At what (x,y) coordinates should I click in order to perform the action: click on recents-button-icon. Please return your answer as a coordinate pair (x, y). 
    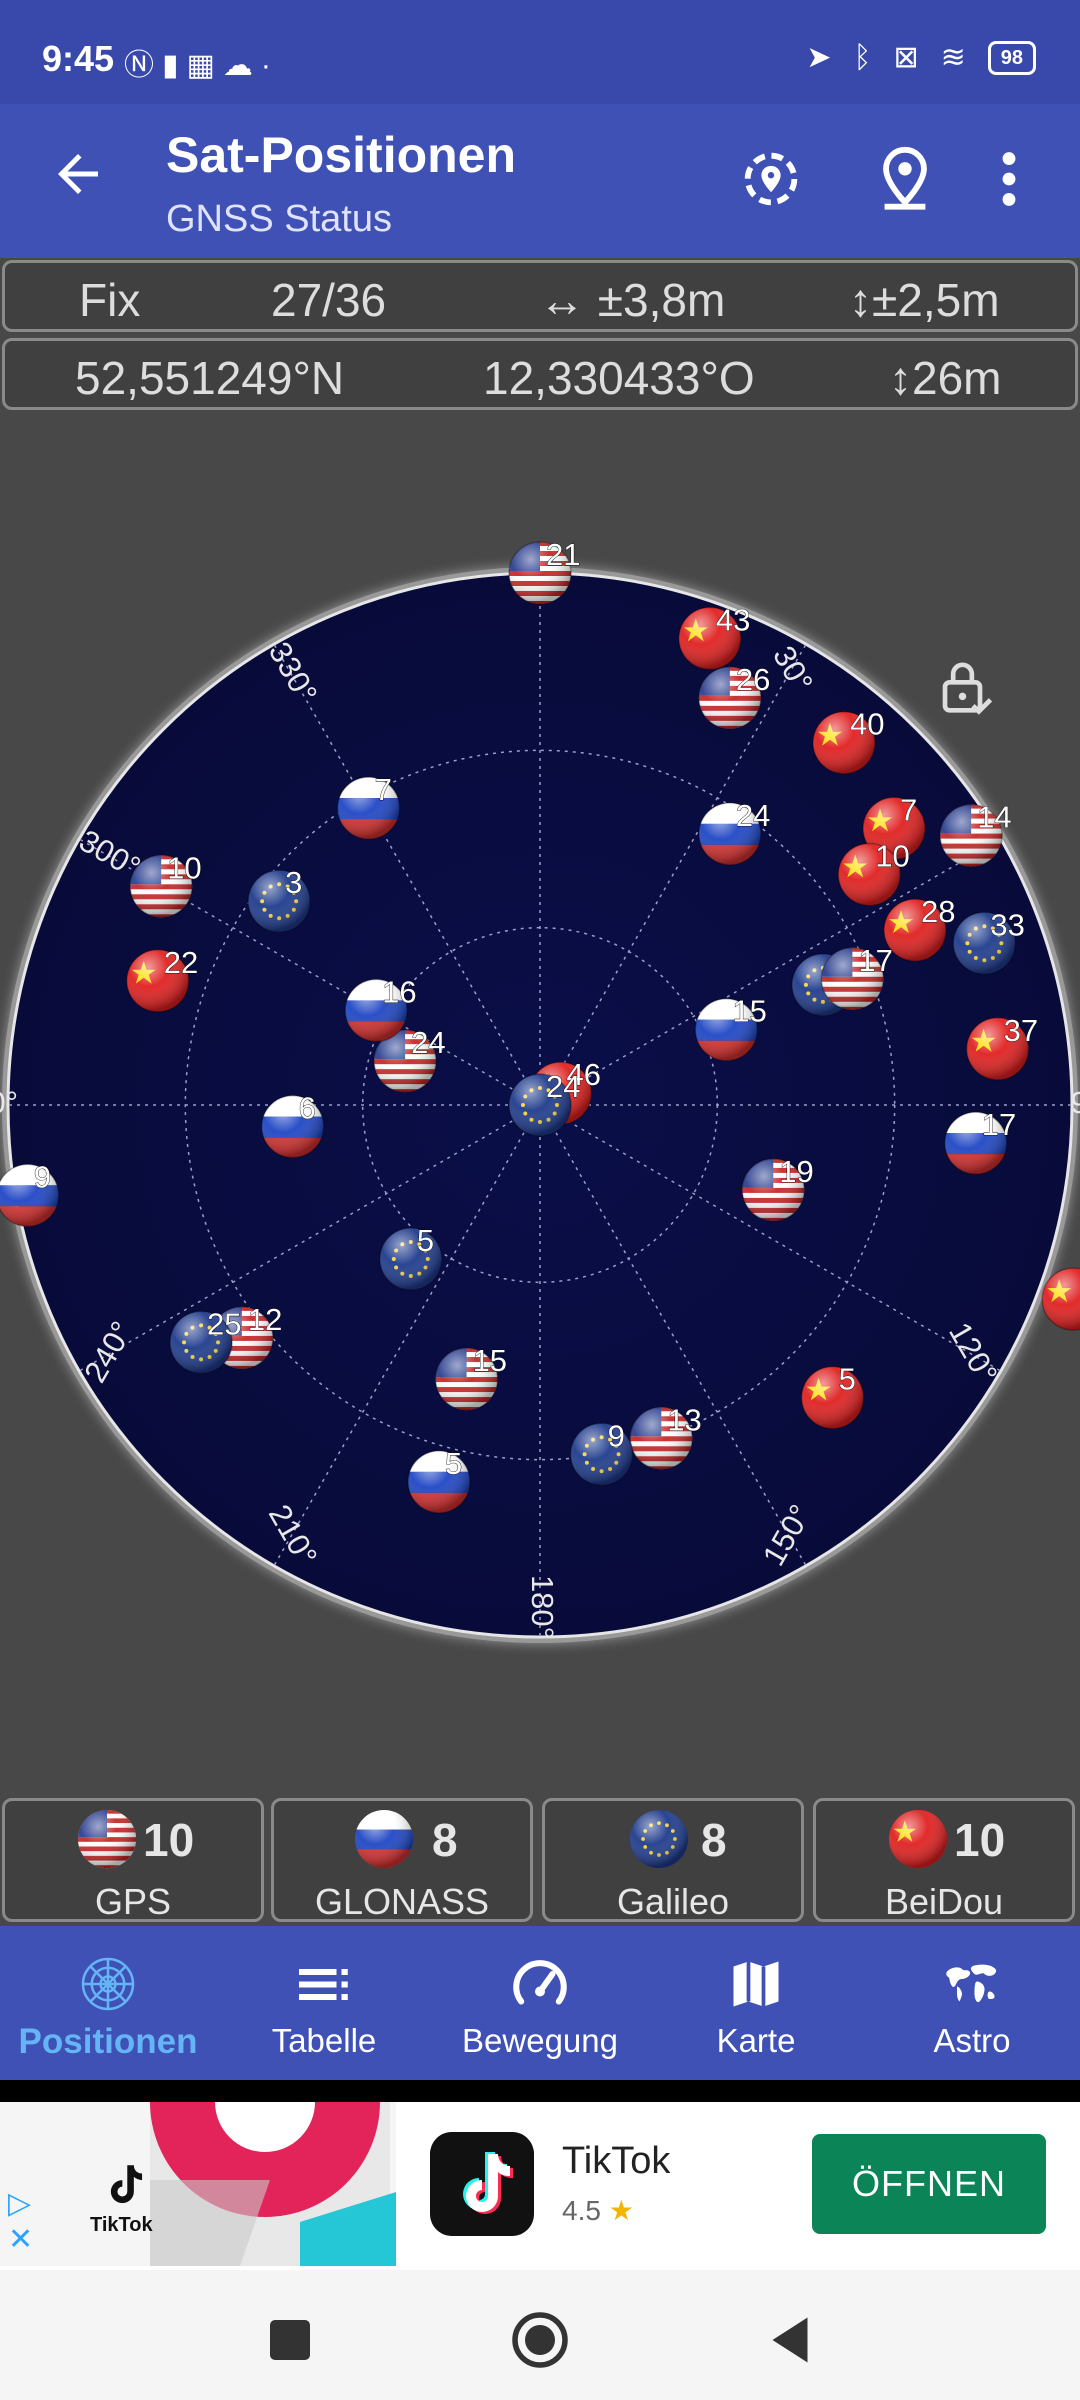
    Looking at the image, I should click on (290, 2340).